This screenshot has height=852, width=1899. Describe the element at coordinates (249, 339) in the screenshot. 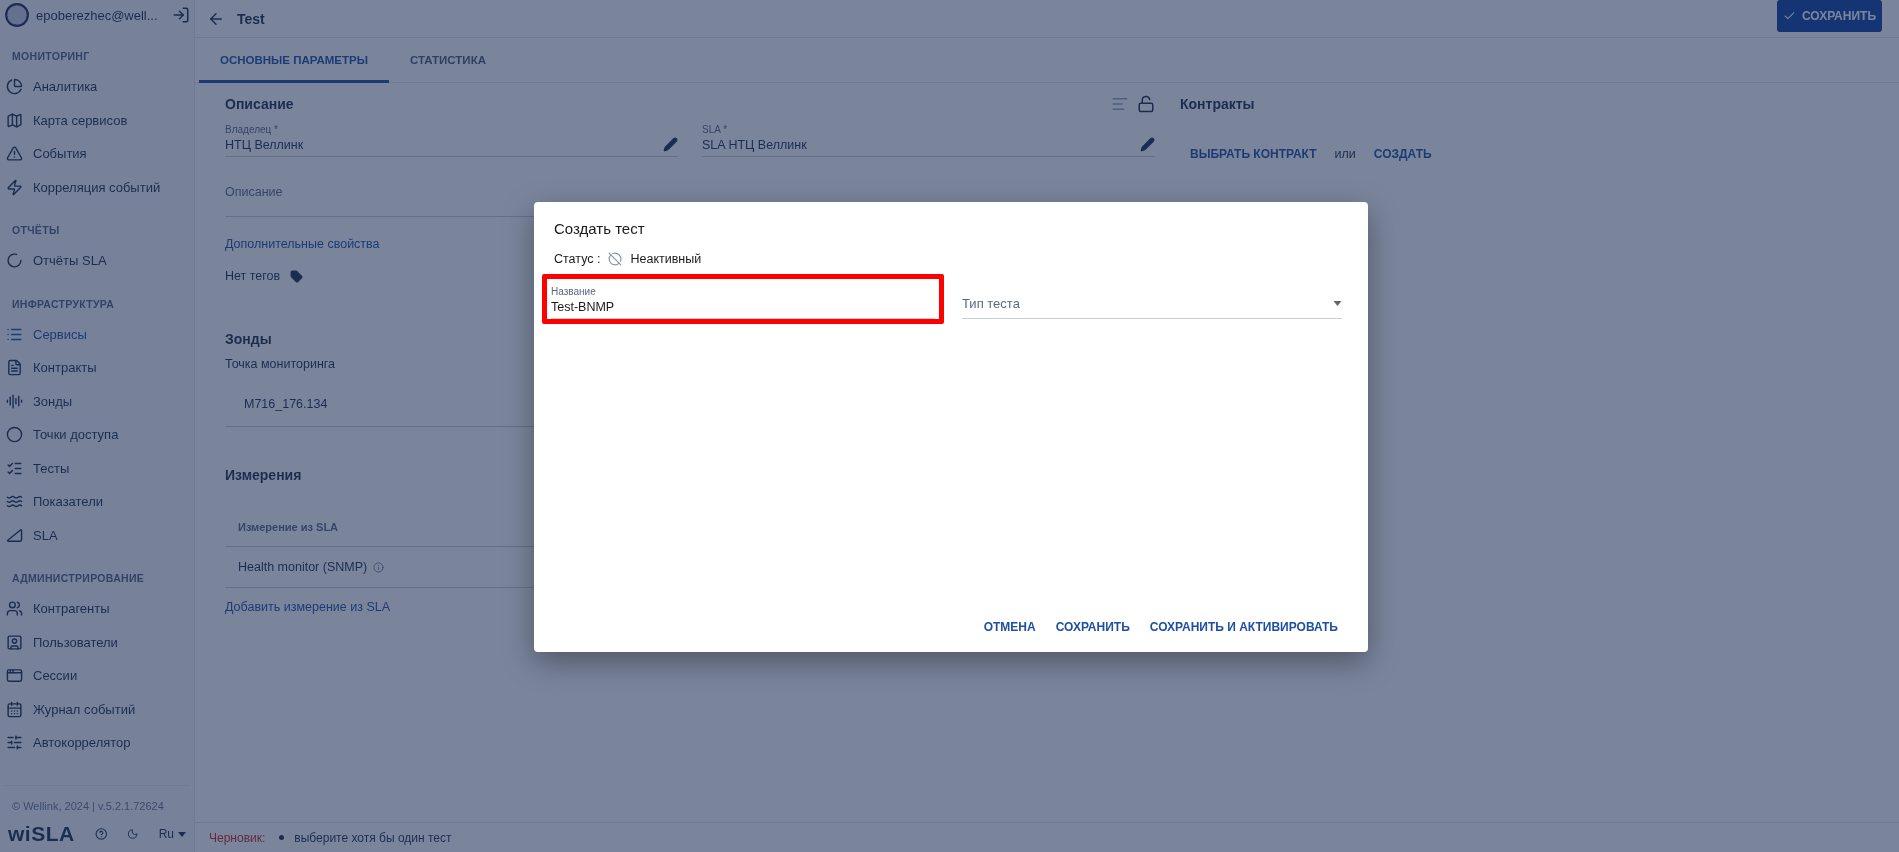

I see `section-heading: Зонды` at that location.